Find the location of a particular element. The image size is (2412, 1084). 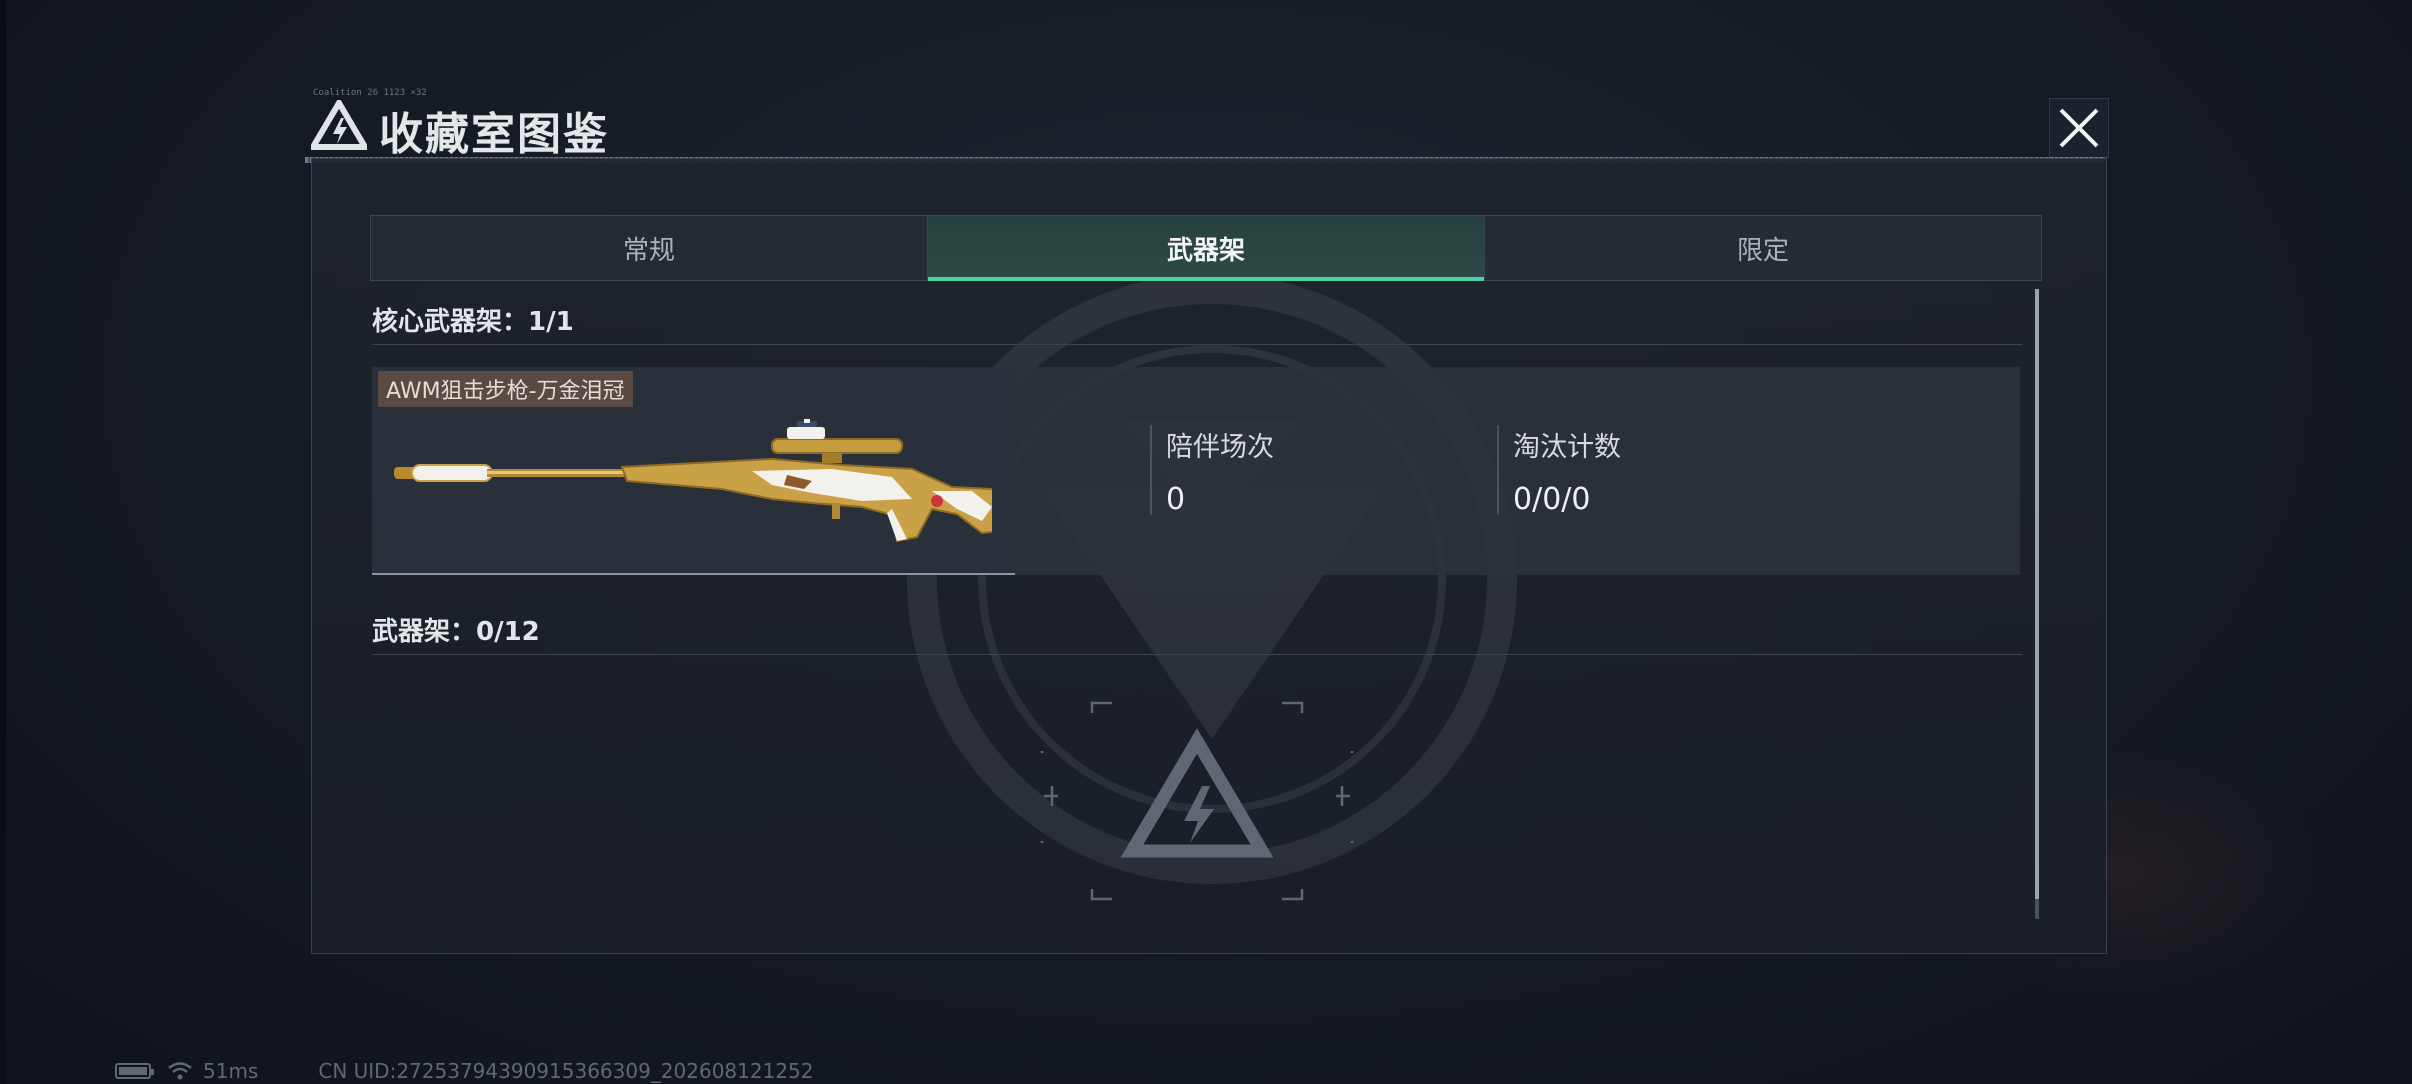

weapon-name-tag: AWM狙击步枪-万金泪冠 is located at coordinates (505, 389).